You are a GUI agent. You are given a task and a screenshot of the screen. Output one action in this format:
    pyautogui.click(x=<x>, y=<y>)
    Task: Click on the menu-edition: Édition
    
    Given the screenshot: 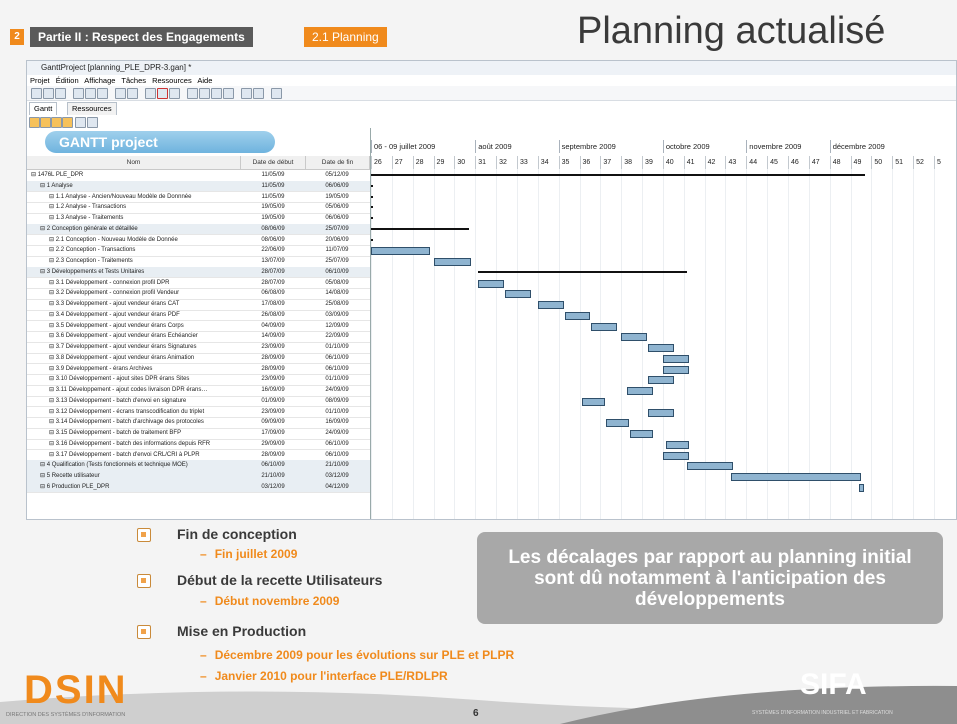 What is the action you would take?
    pyautogui.click(x=67, y=80)
    